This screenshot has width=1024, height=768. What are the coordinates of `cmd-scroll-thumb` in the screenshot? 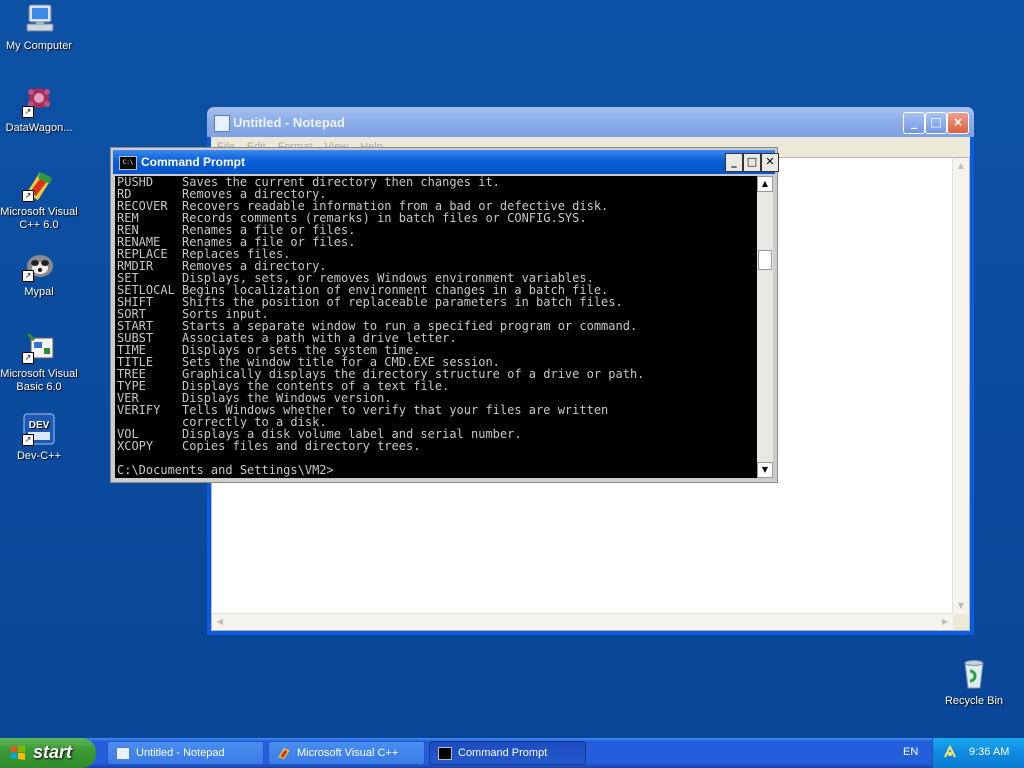 It's located at (765, 260).